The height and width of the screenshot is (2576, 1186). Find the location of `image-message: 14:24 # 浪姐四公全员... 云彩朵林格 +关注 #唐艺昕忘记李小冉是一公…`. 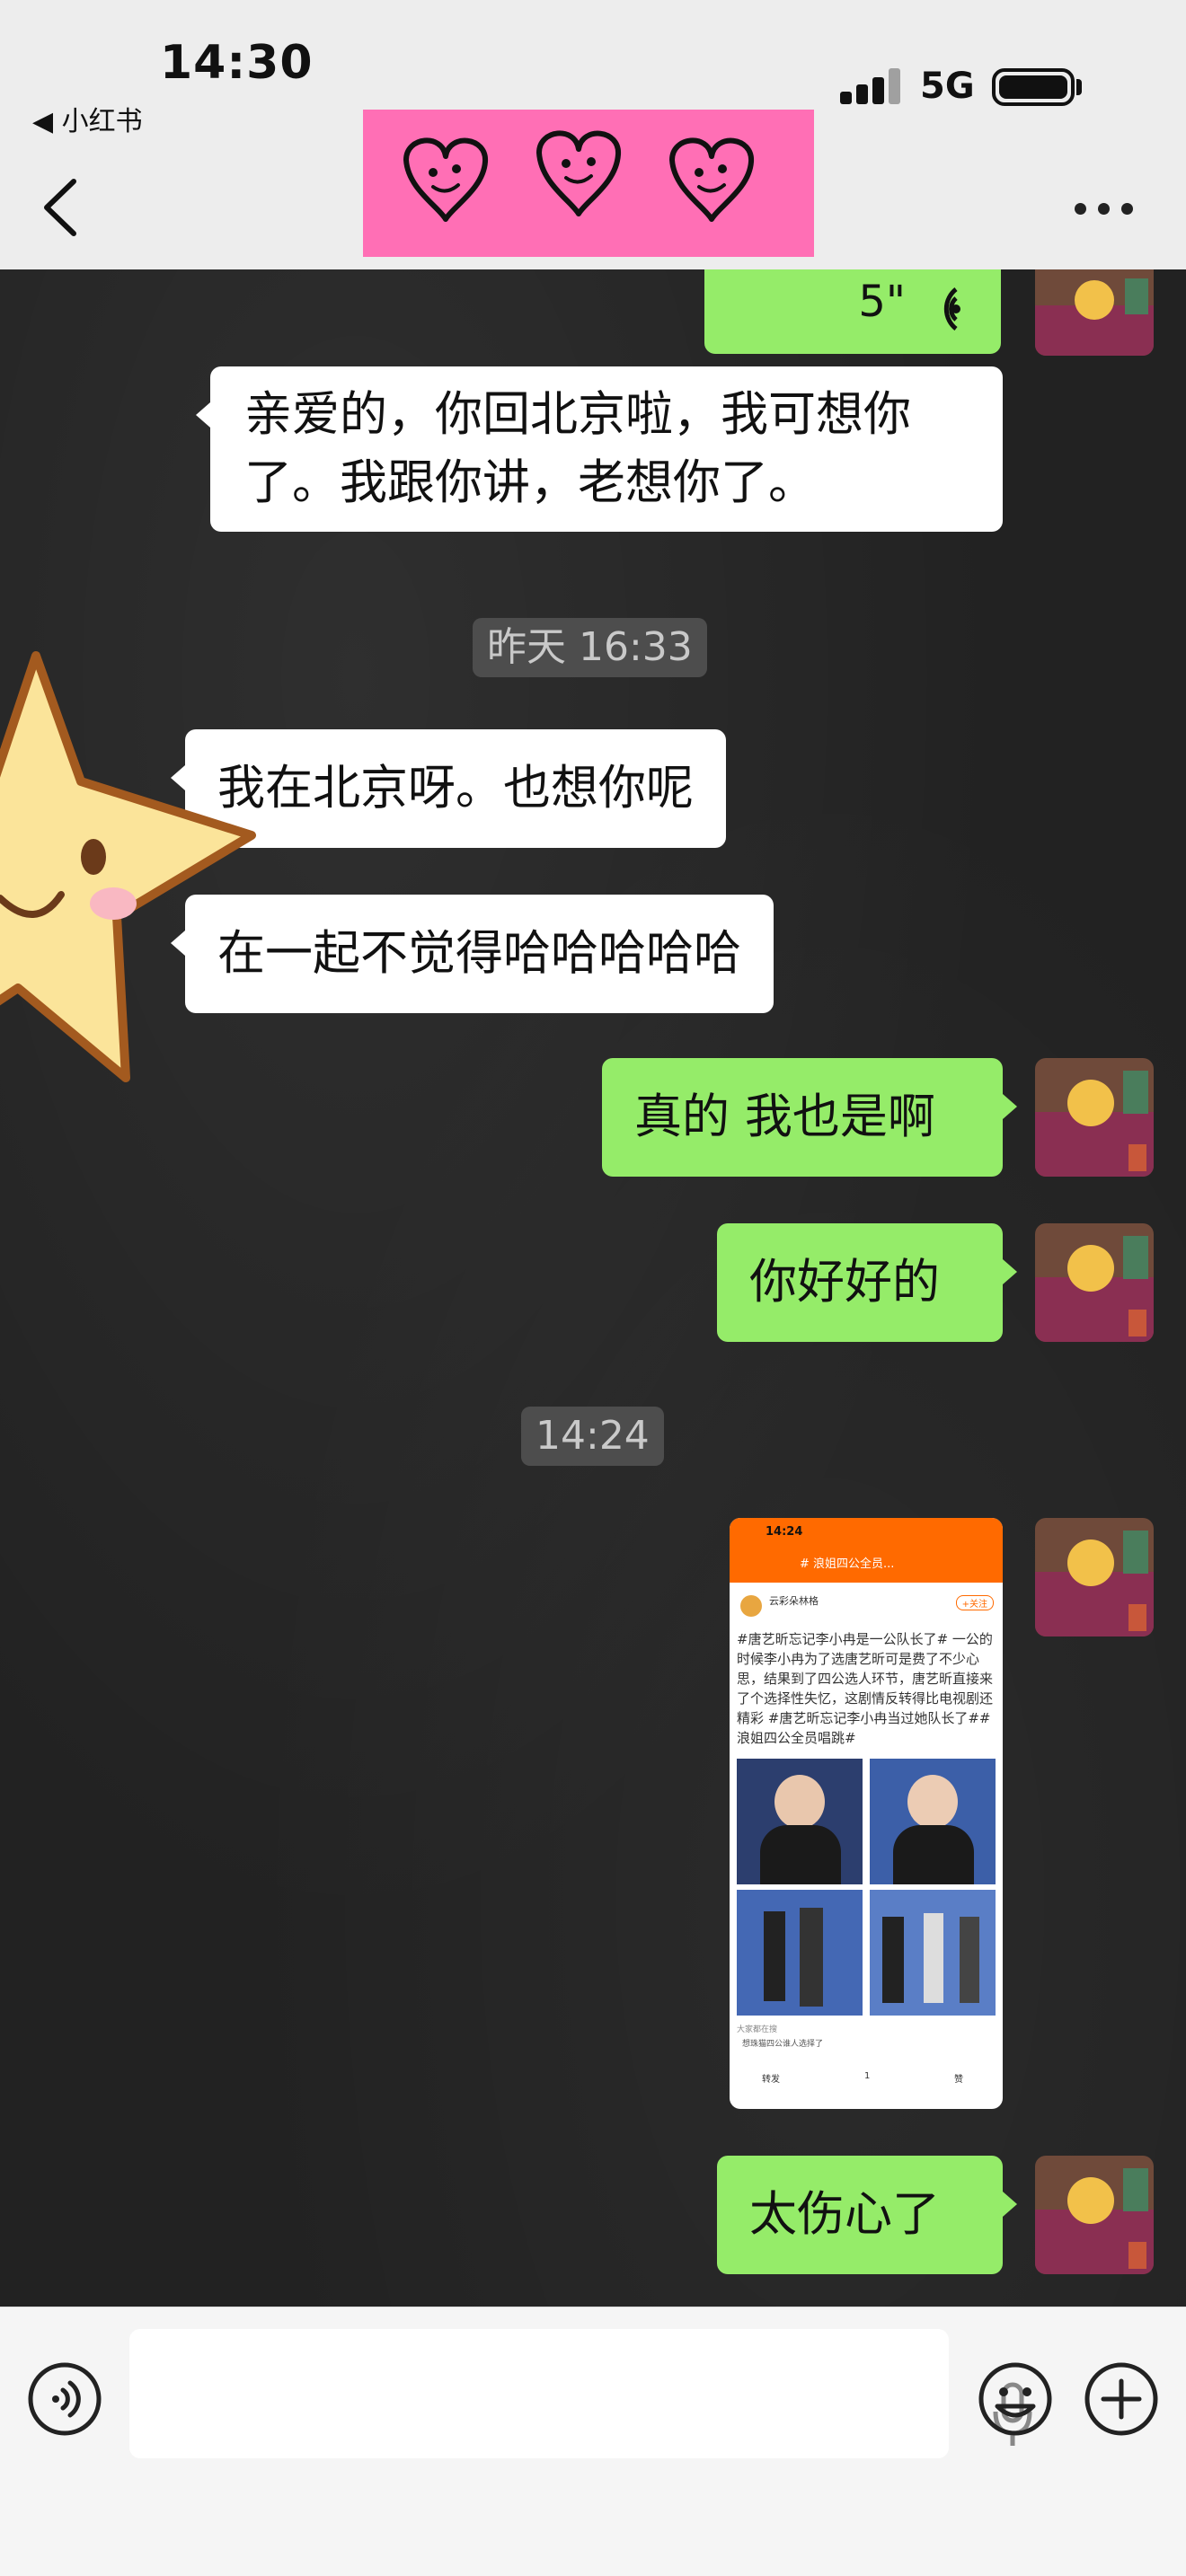

image-message: 14:24 # 浪姐四公全员... 云彩朵林格 +关注 #唐艺昕忘记李小冉是一公… is located at coordinates (866, 1813).